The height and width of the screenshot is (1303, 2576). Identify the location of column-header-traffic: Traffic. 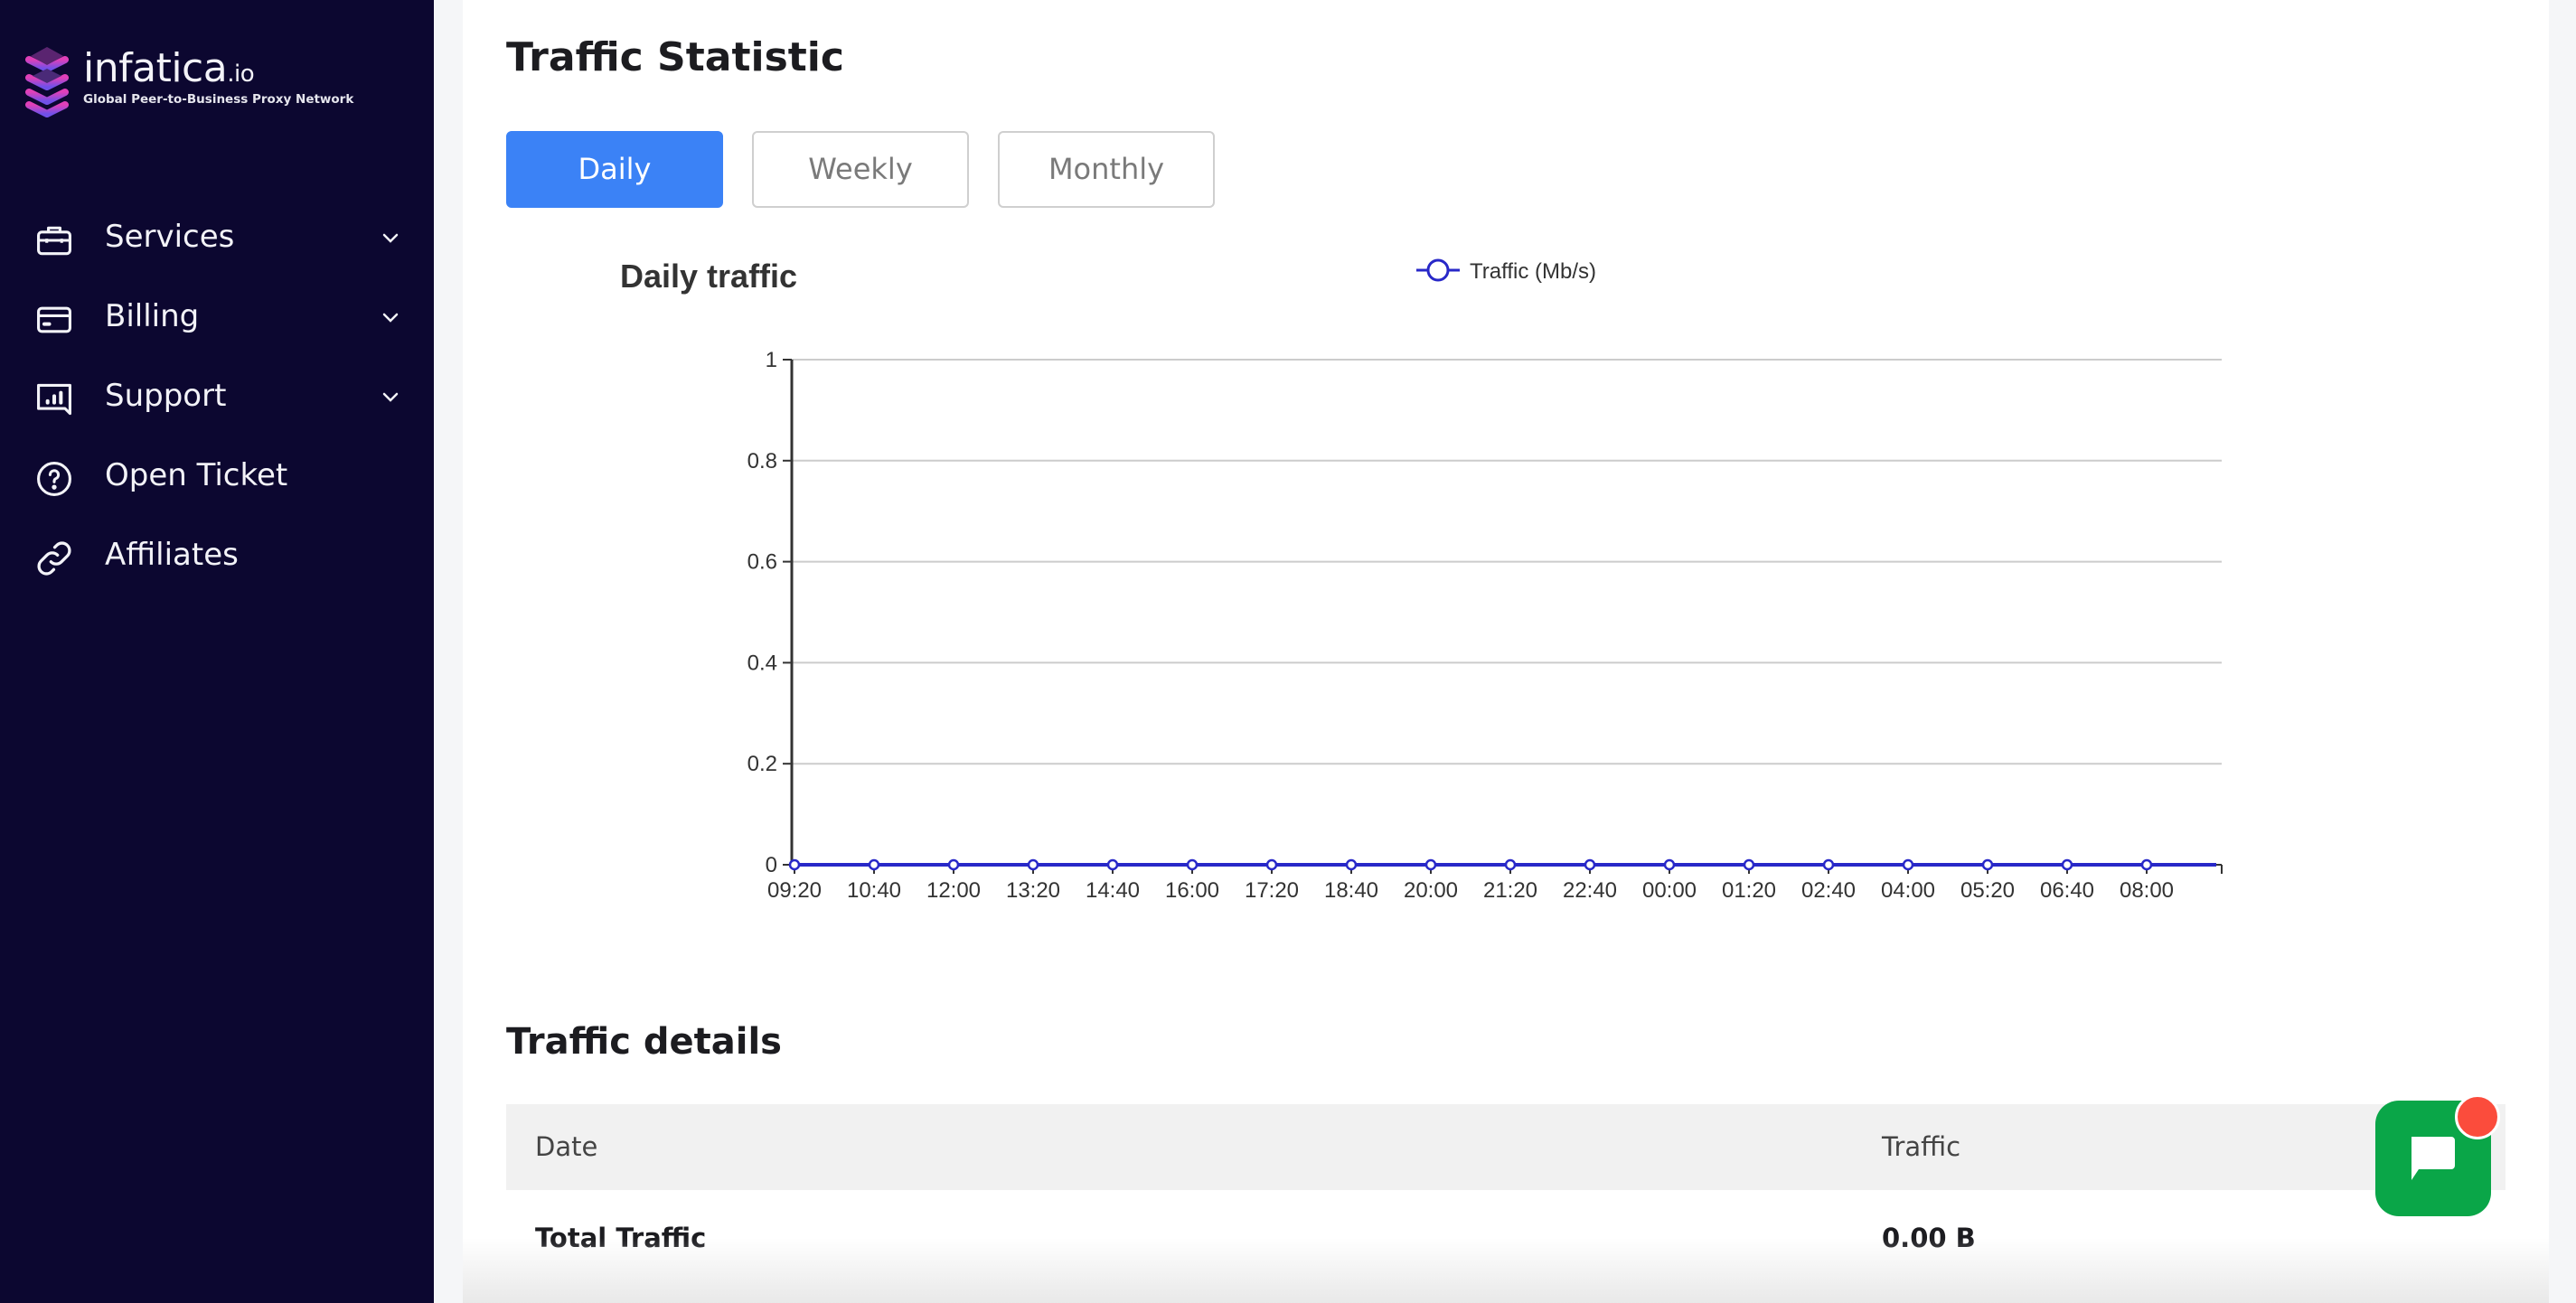
(1921, 1147).